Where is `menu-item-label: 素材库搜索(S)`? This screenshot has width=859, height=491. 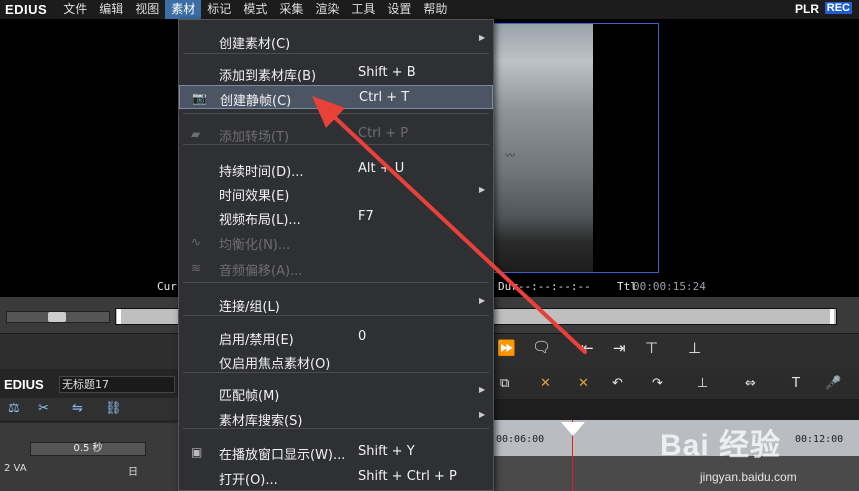 menu-item-label: 素材库搜索(S) is located at coordinates (261, 421).